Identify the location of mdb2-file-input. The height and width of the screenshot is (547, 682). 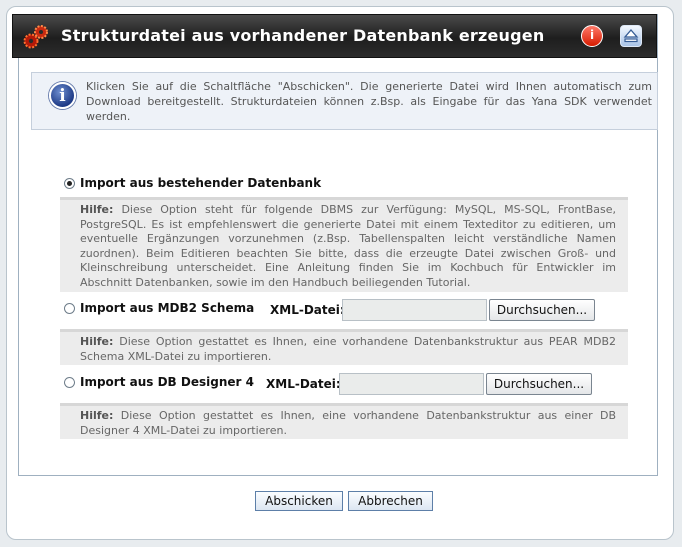
(414, 310).